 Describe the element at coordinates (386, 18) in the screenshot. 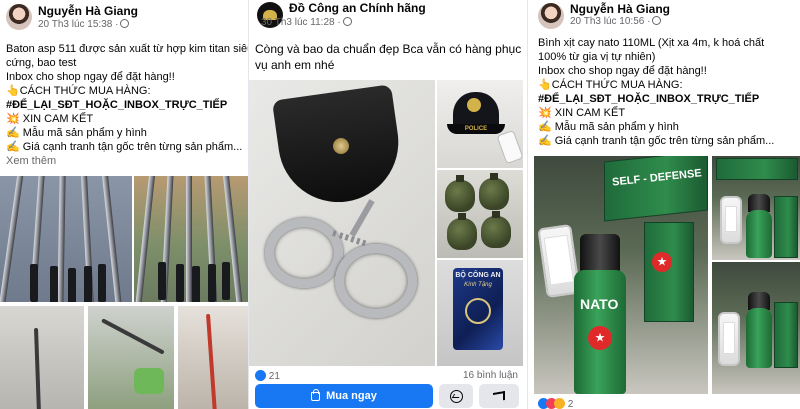

I see `post-header: Đồ Công an Chính hãng 30 Th3 lúc 11:28 ·` at that location.